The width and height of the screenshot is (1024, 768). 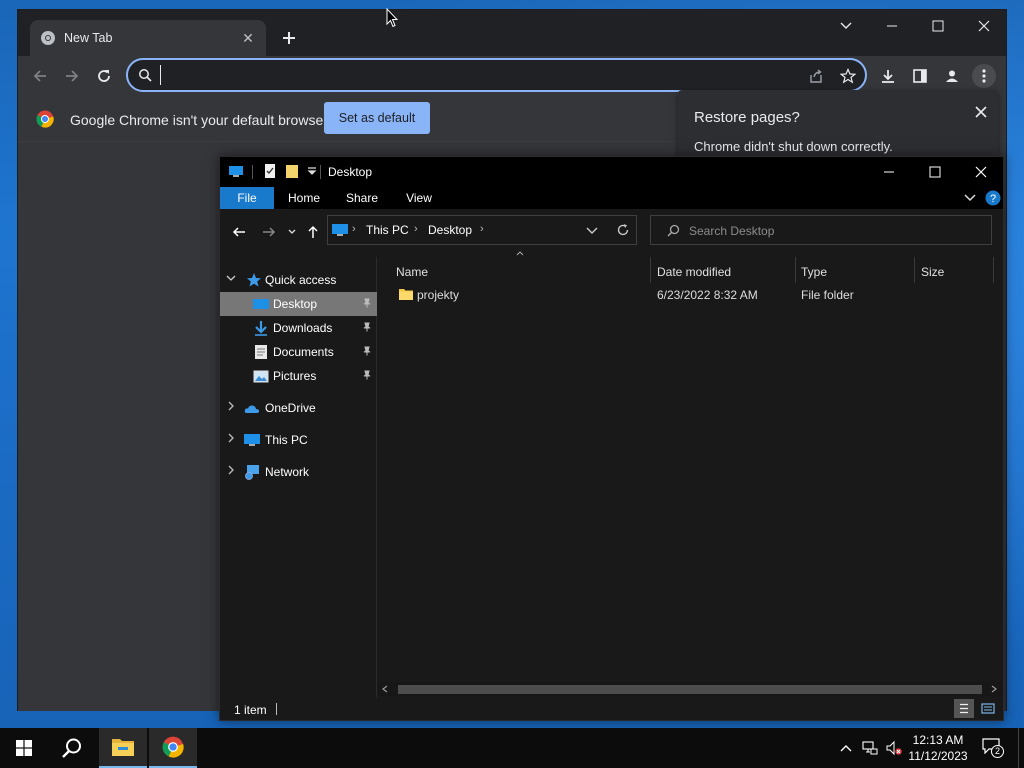 I want to click on notification-badge: 2, so click(x=997, y=751).